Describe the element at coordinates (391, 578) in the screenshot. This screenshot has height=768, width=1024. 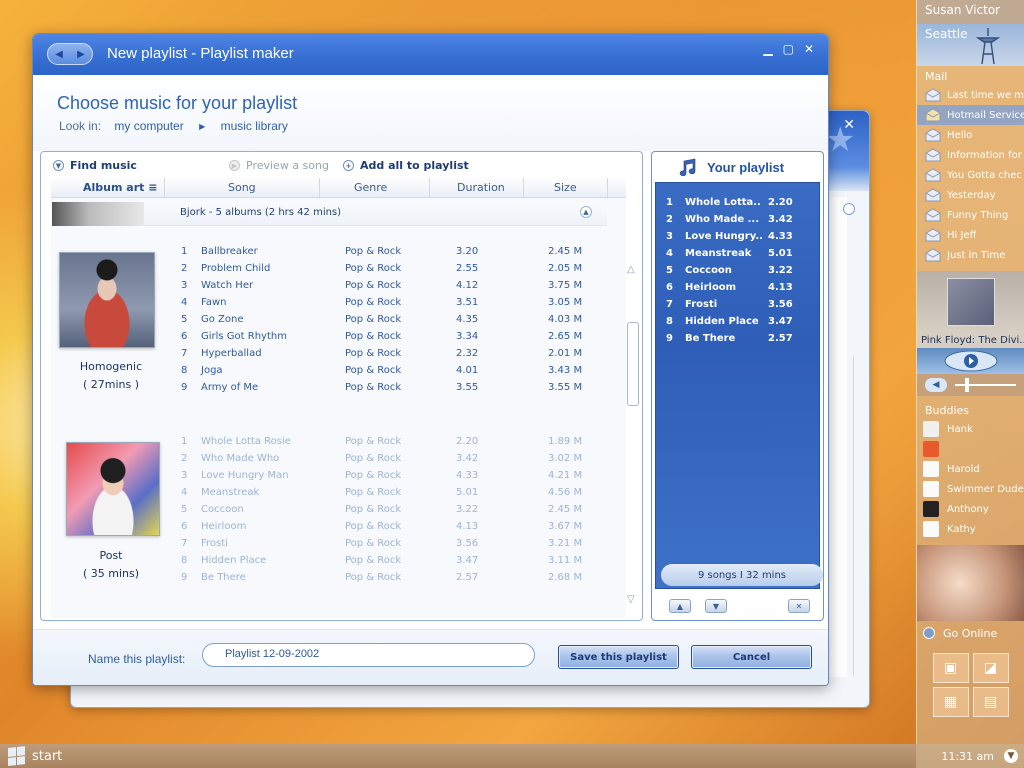
I see `track-row: 9 Be There Pop & Rock 2.57 2.68 M` at that location.